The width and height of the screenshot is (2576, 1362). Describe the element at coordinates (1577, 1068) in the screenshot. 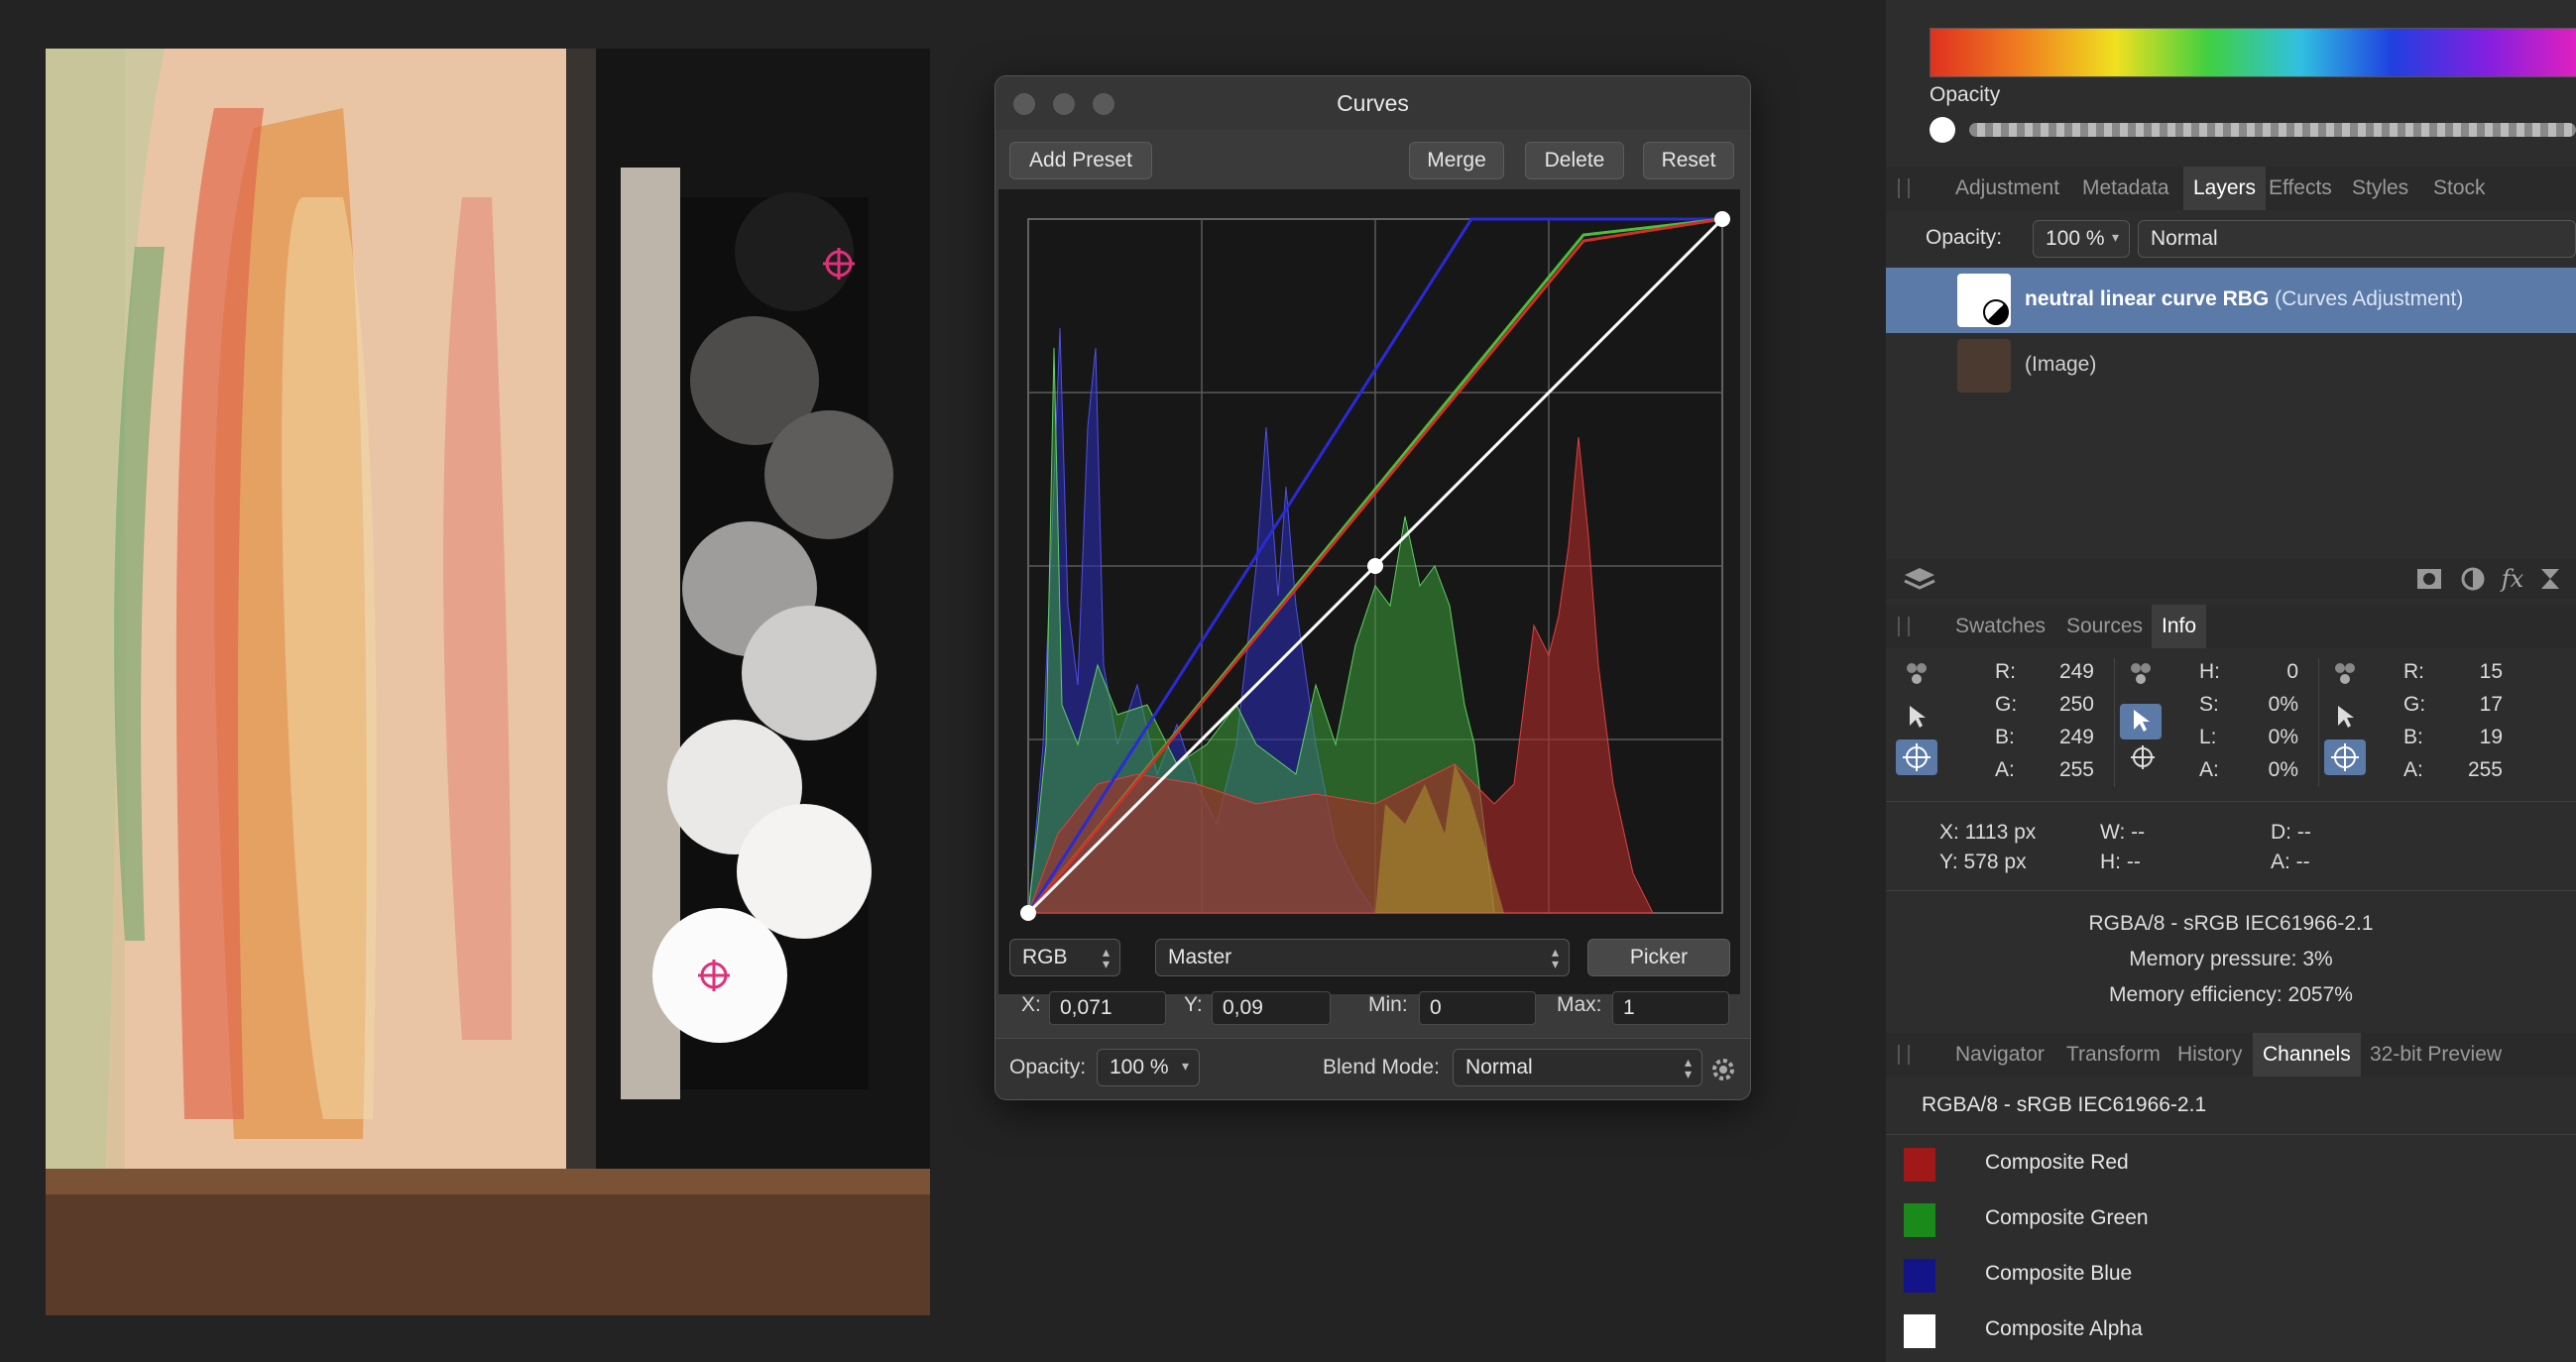

I see `blend-mode-select: Normal ▴ ▾` at that location.